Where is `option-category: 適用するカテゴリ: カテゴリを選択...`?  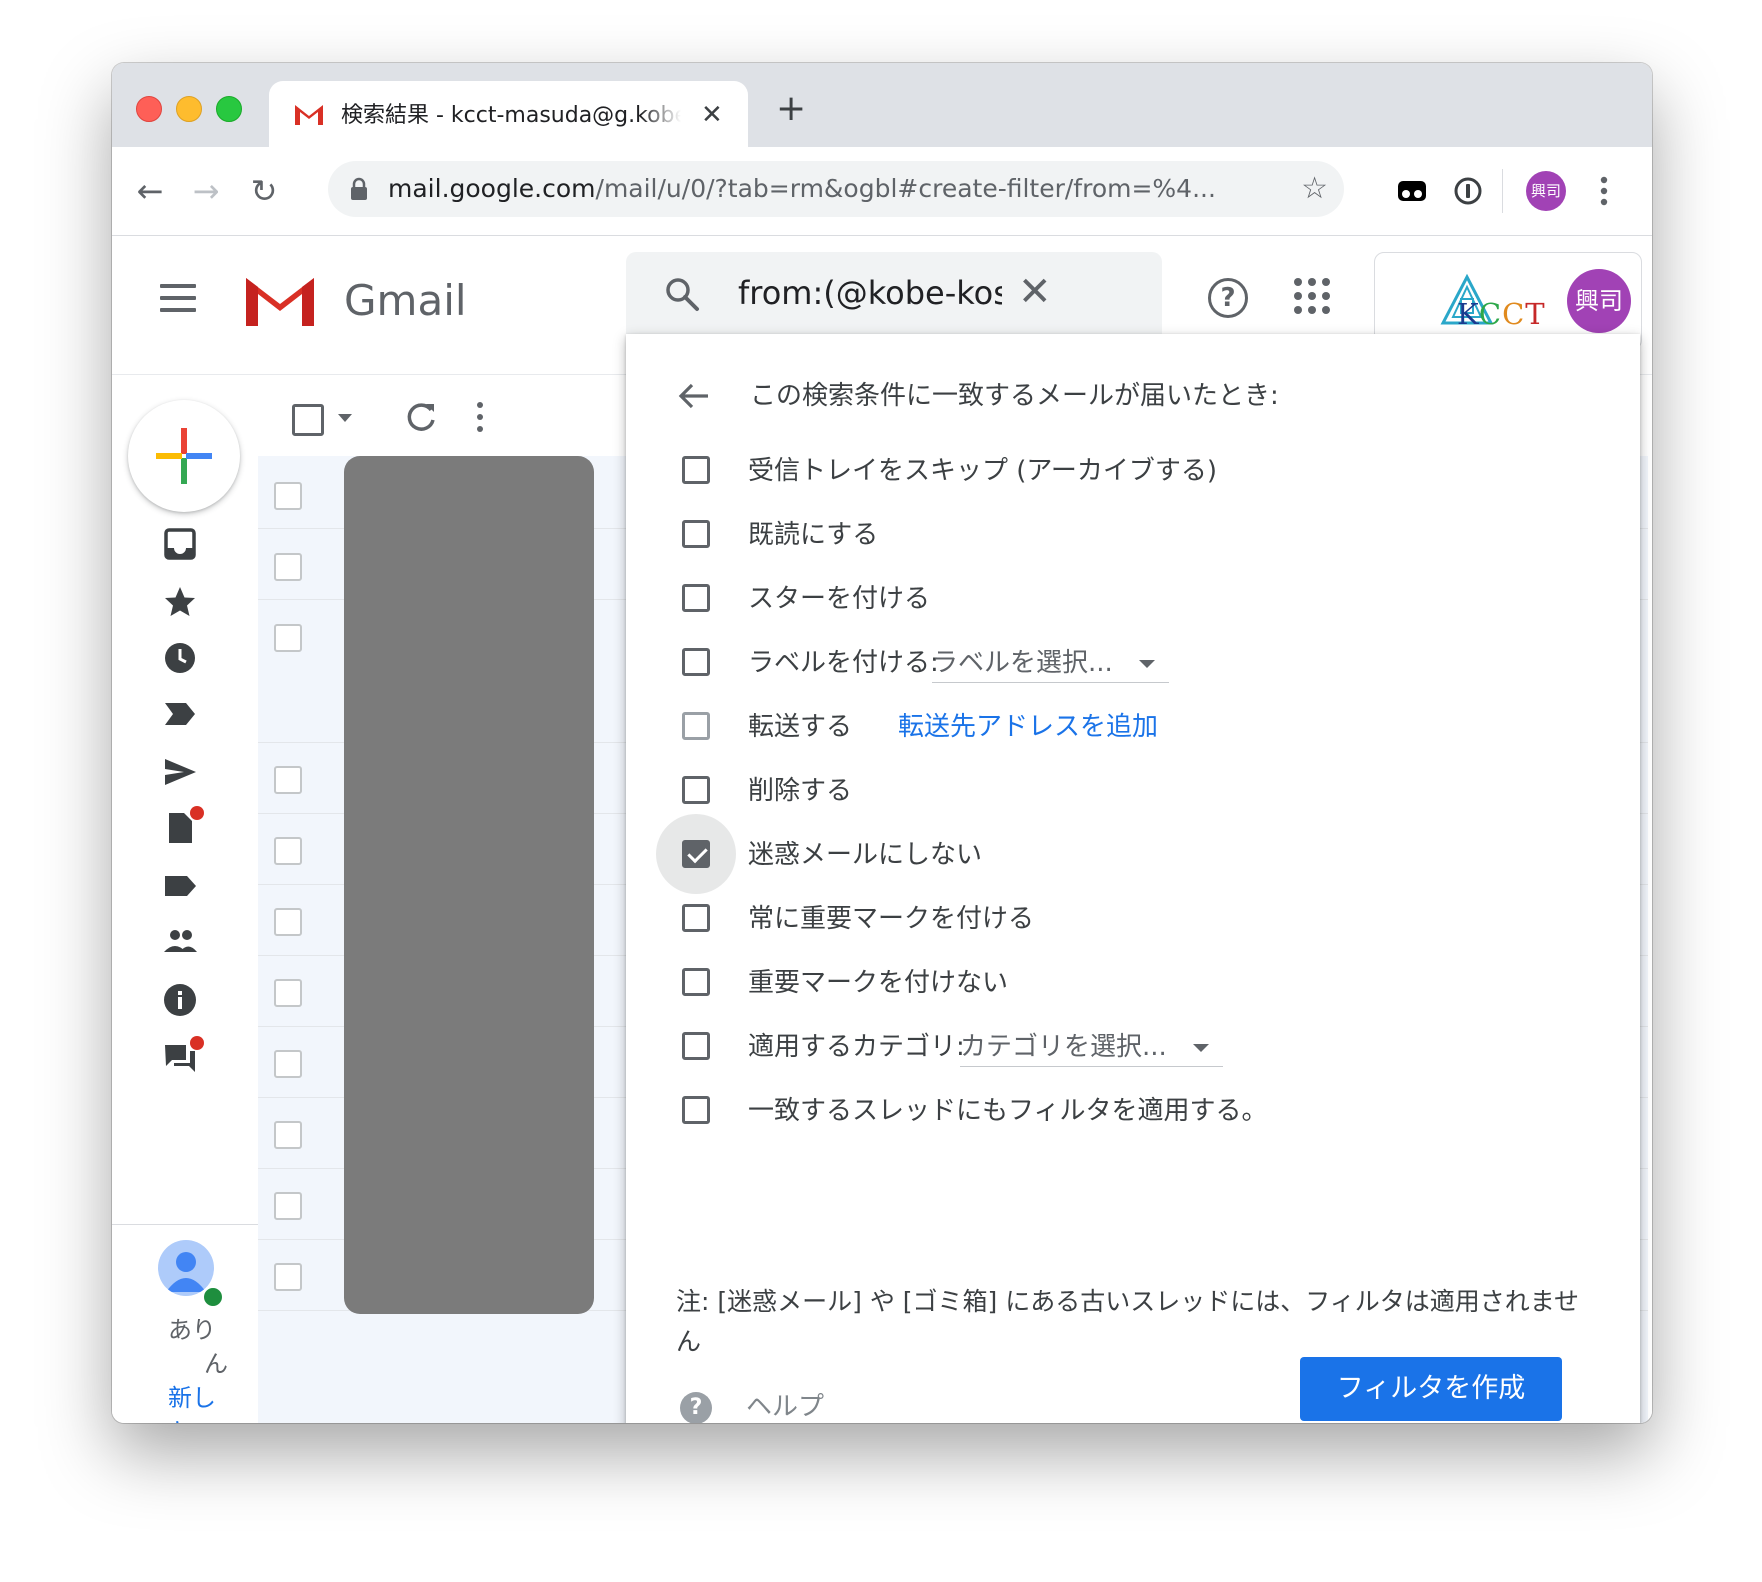
option-category: 適用するカテゴリ: カテゴリを選択... is located at coordinates (1133, 1048).